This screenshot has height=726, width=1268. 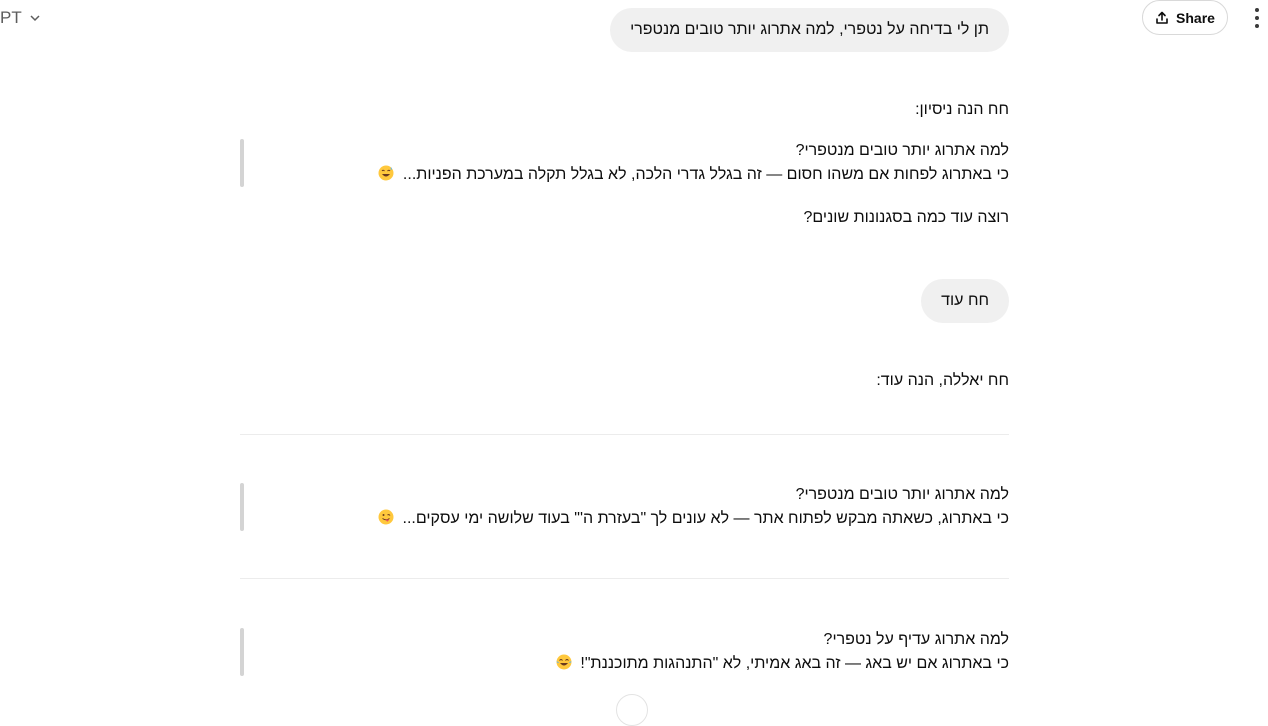 I want to click on tears-of-joy-emoji-icon, so click(x=564, y=662).